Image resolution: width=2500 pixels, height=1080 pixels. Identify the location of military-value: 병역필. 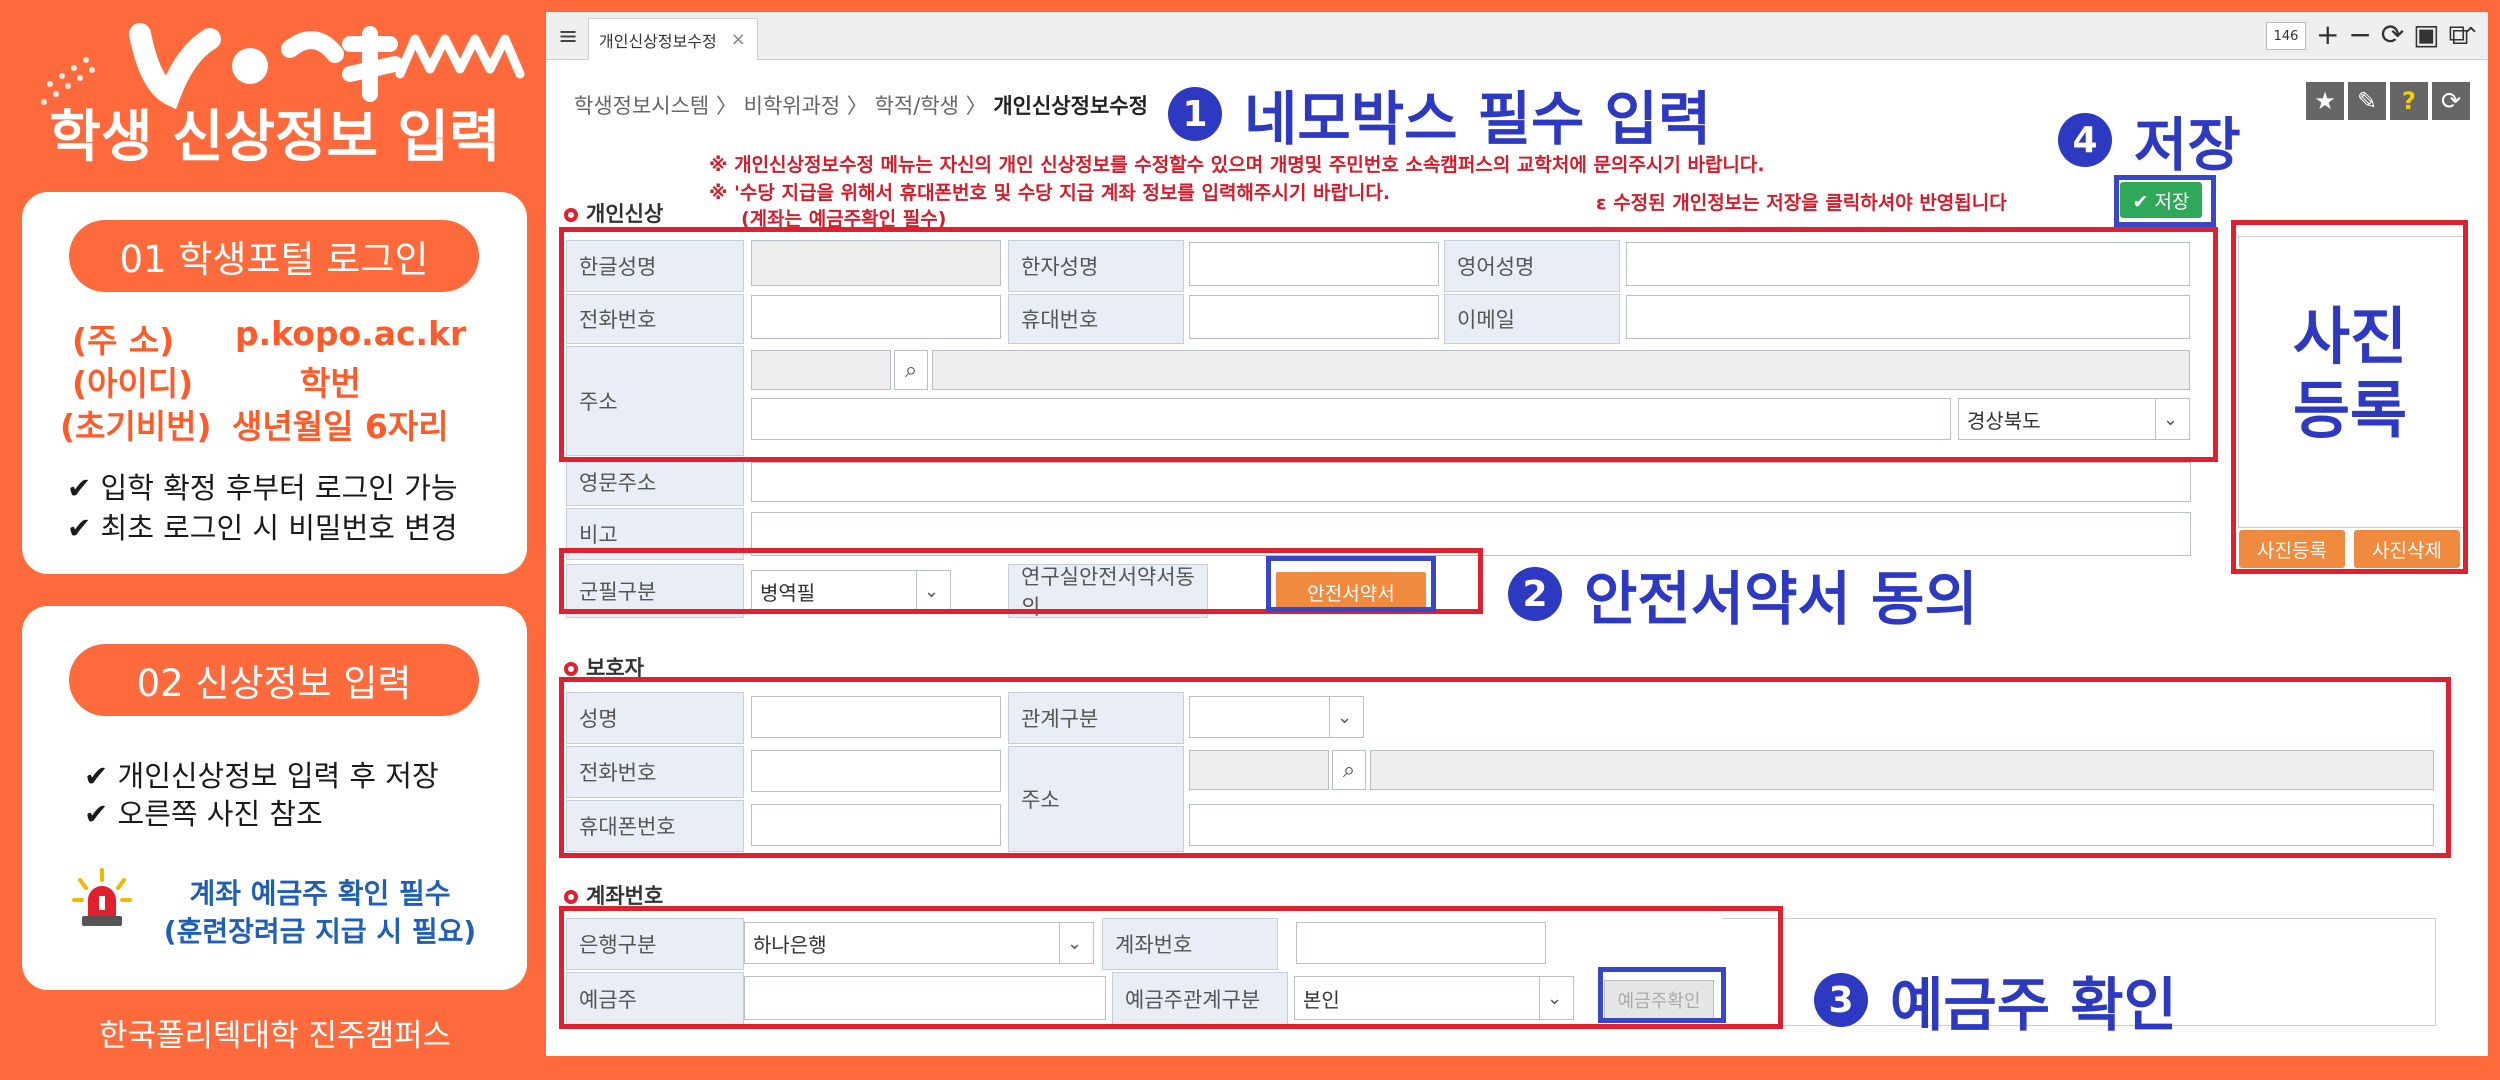
(788, 592).